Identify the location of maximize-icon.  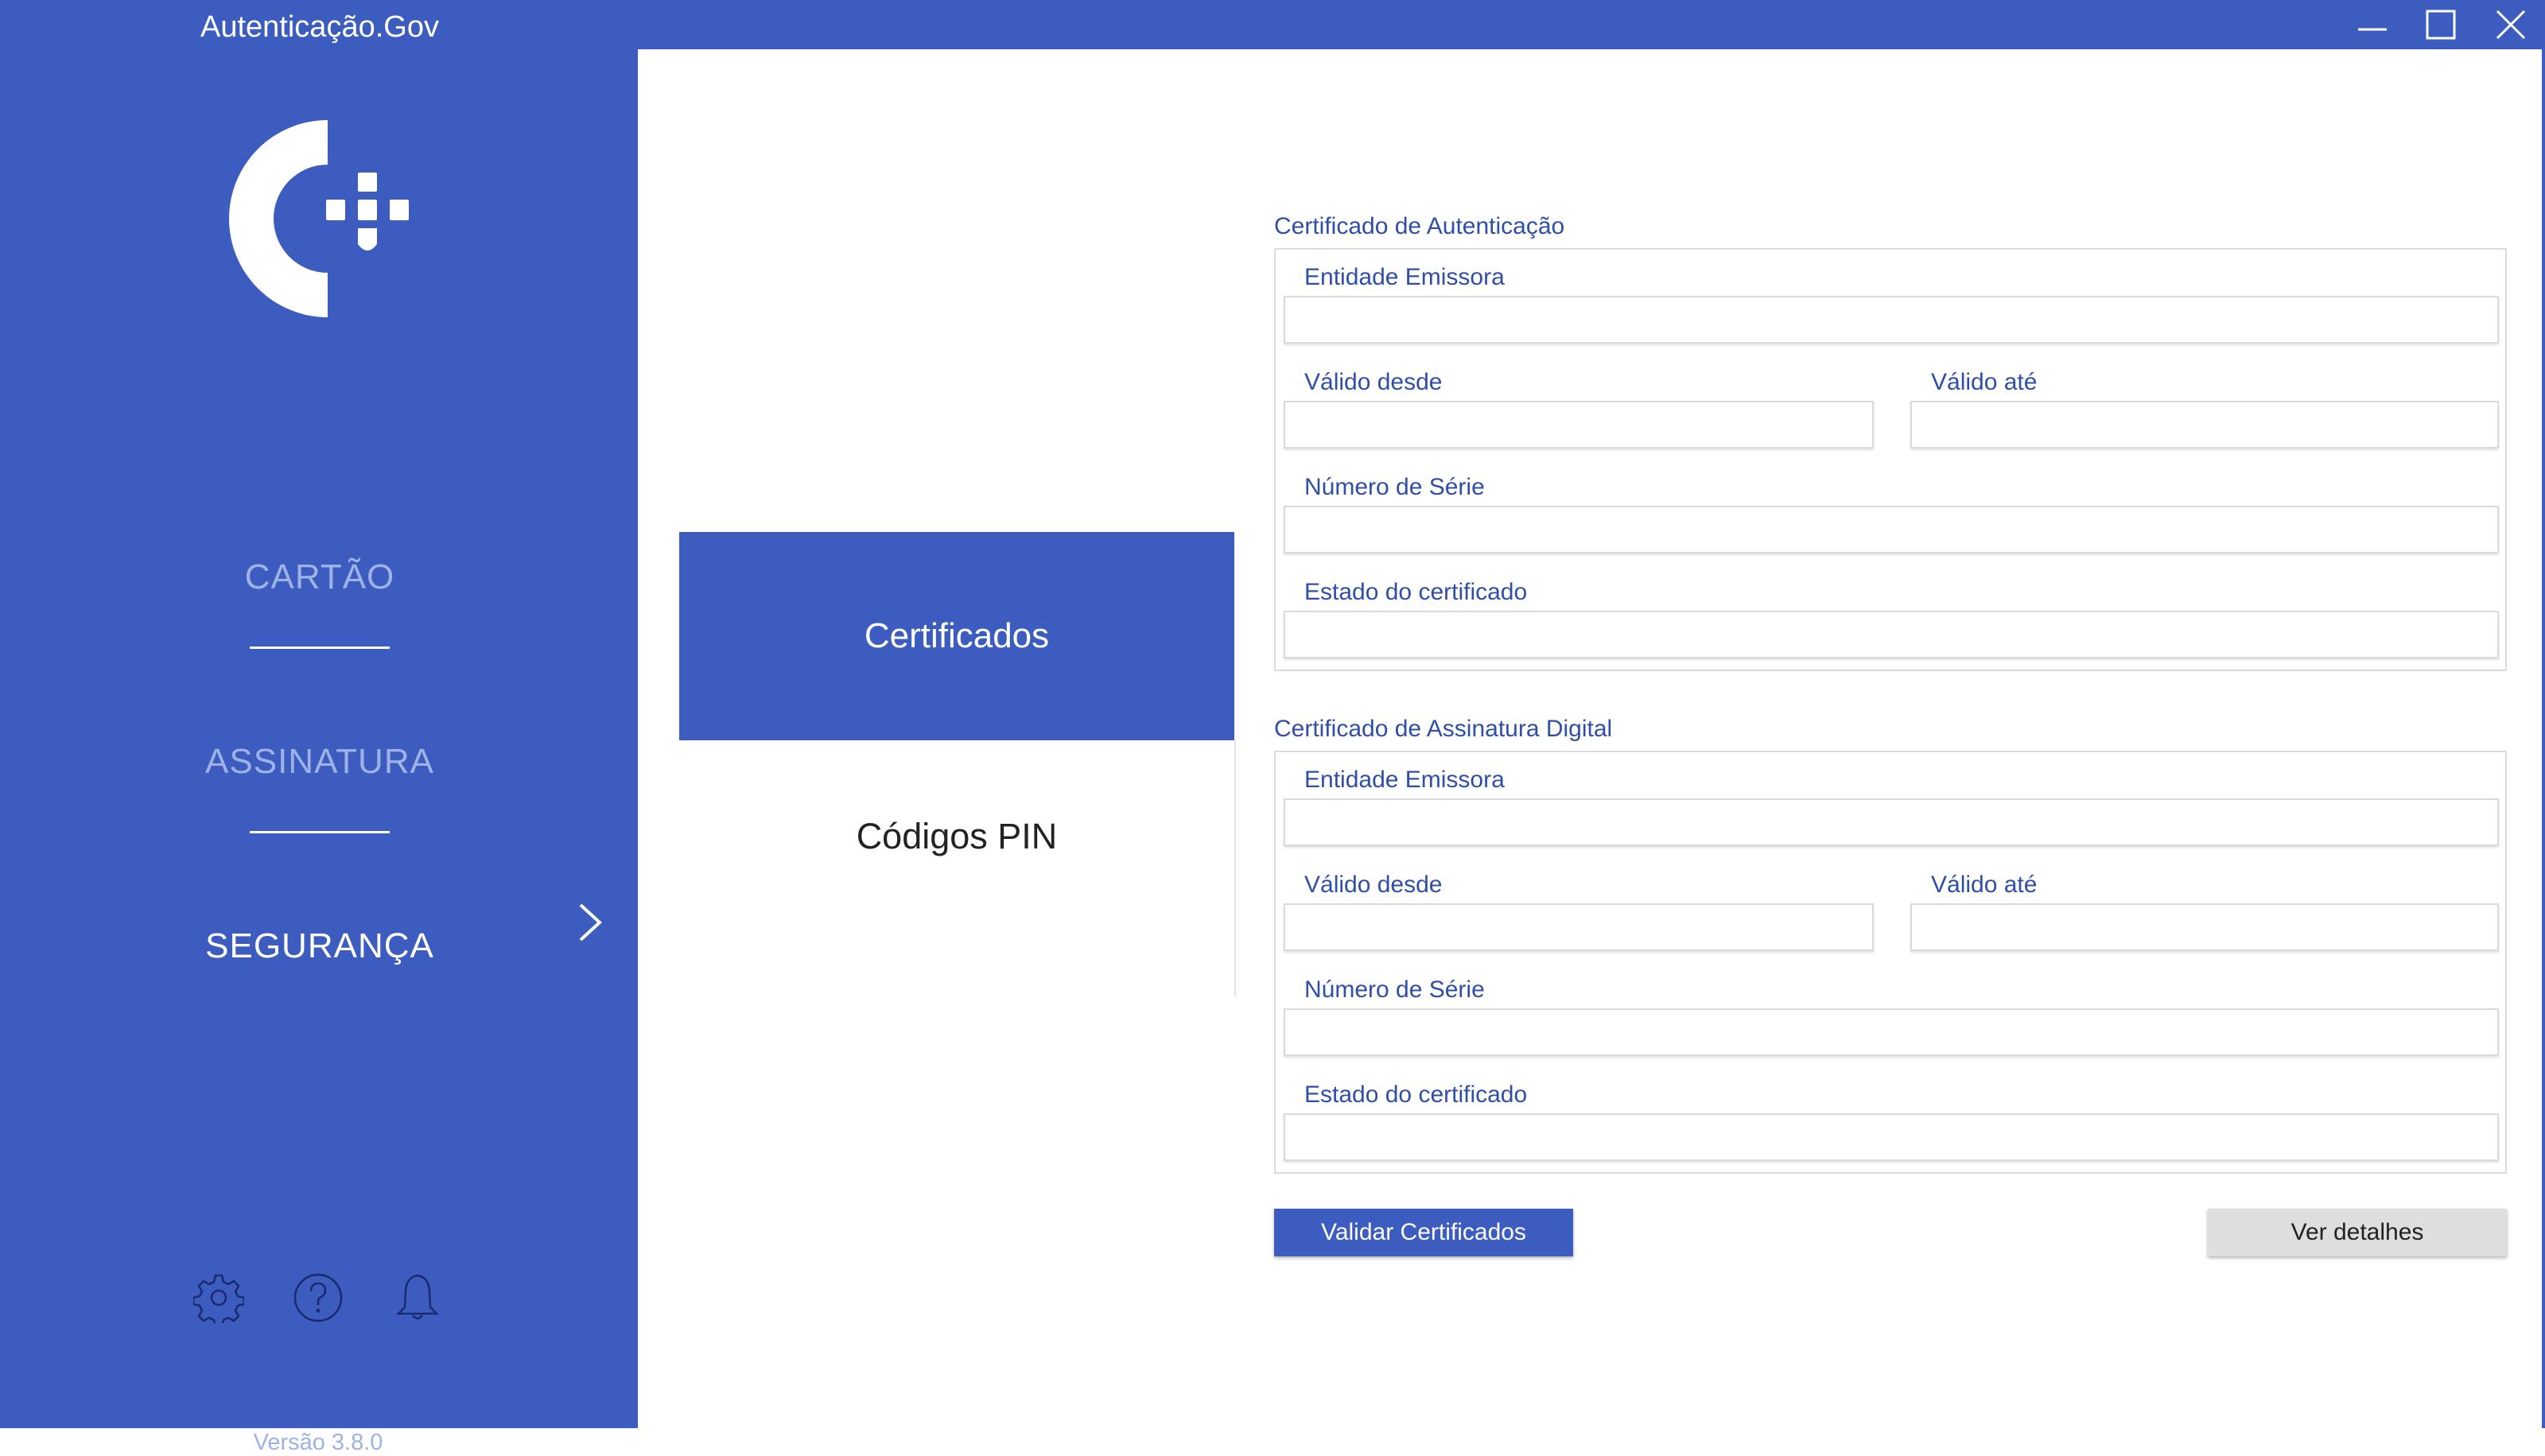
(2441, 25).